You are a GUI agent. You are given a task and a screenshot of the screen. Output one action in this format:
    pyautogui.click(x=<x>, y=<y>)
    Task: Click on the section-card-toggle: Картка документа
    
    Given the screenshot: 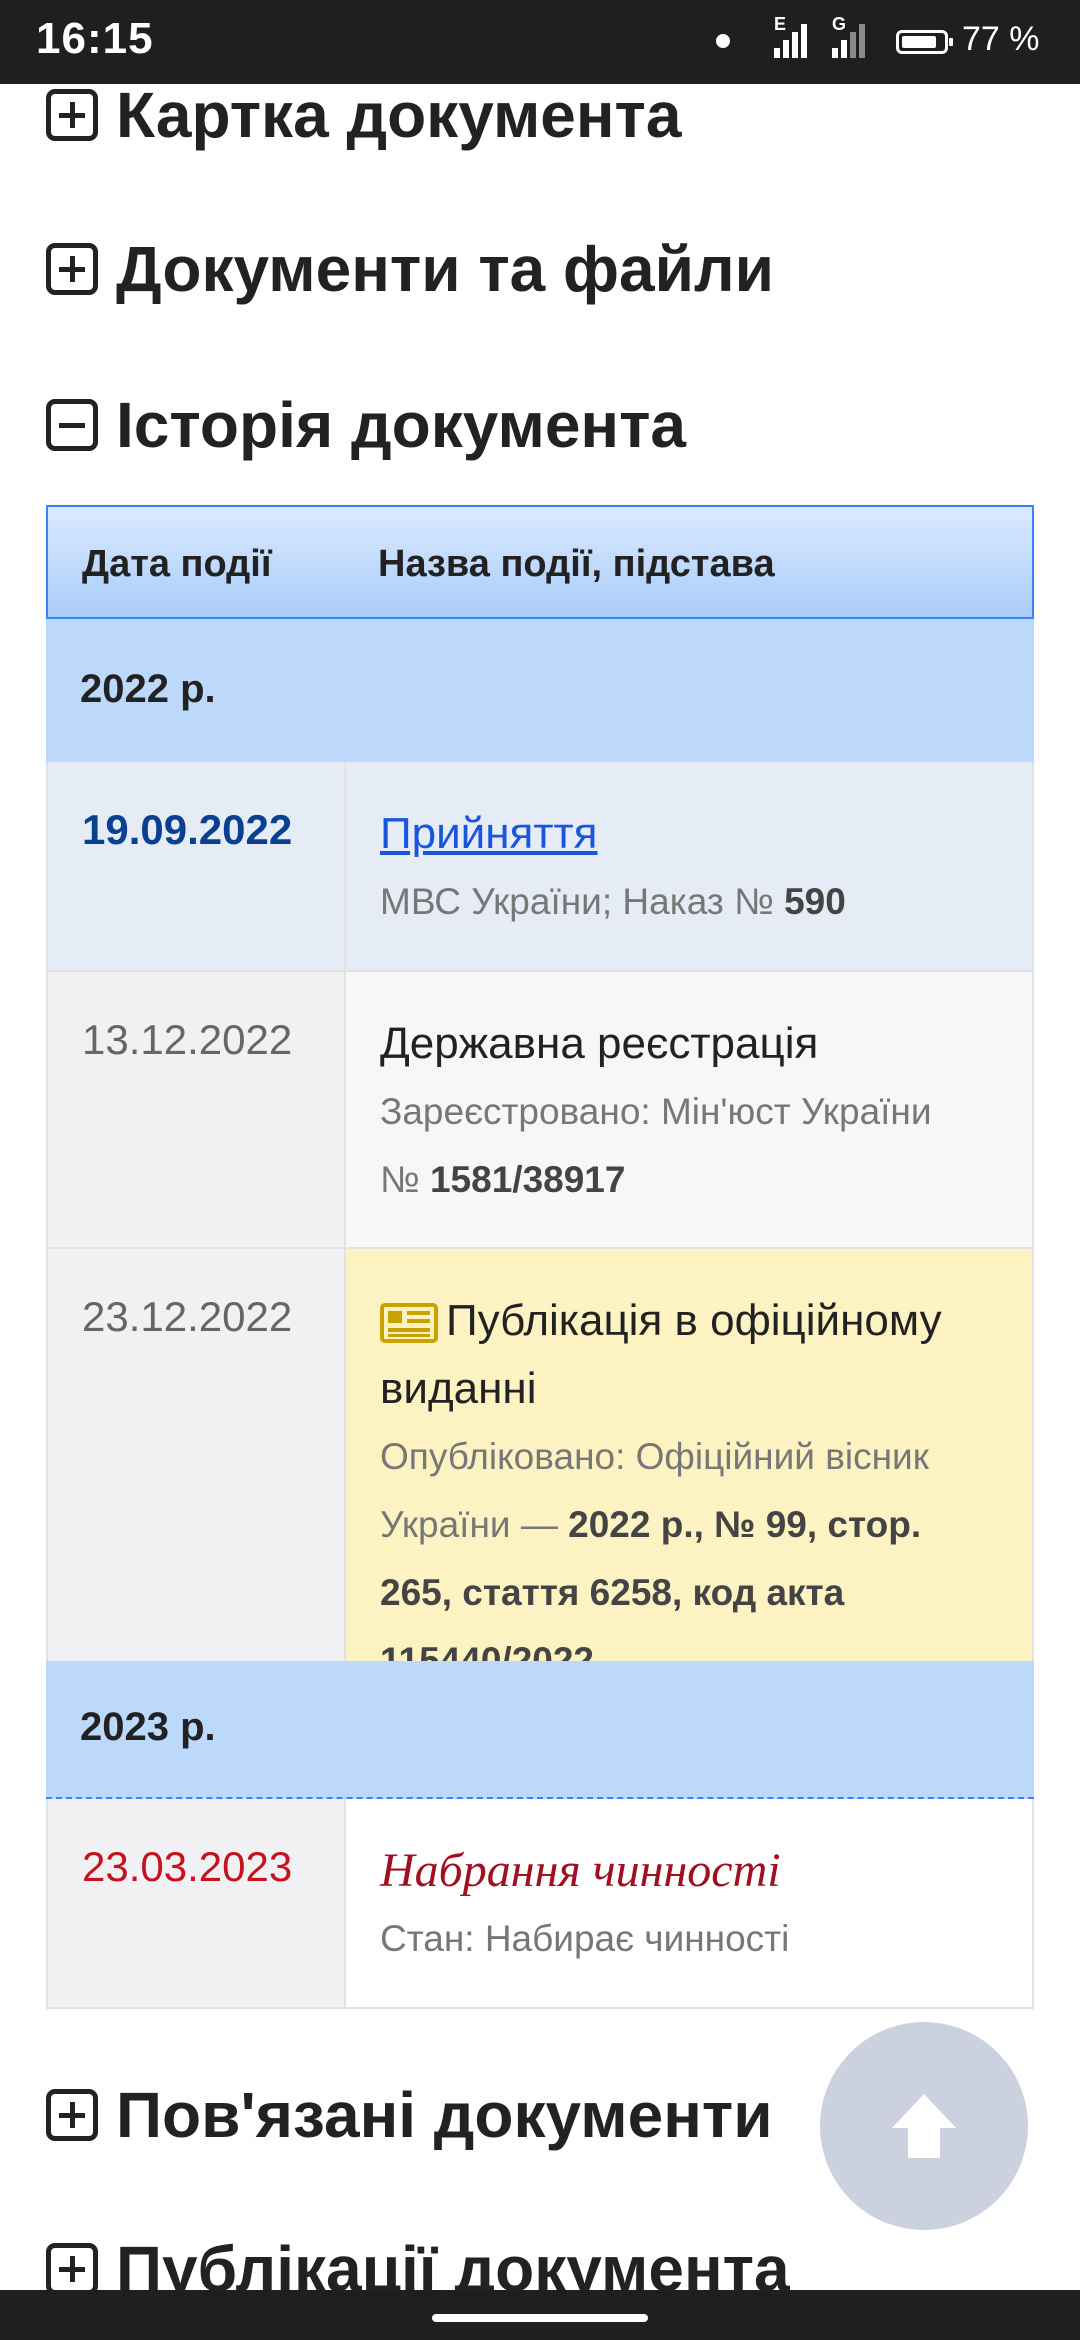 What is the action you would take?
    pyautogui.click(x=363, y=115)
    